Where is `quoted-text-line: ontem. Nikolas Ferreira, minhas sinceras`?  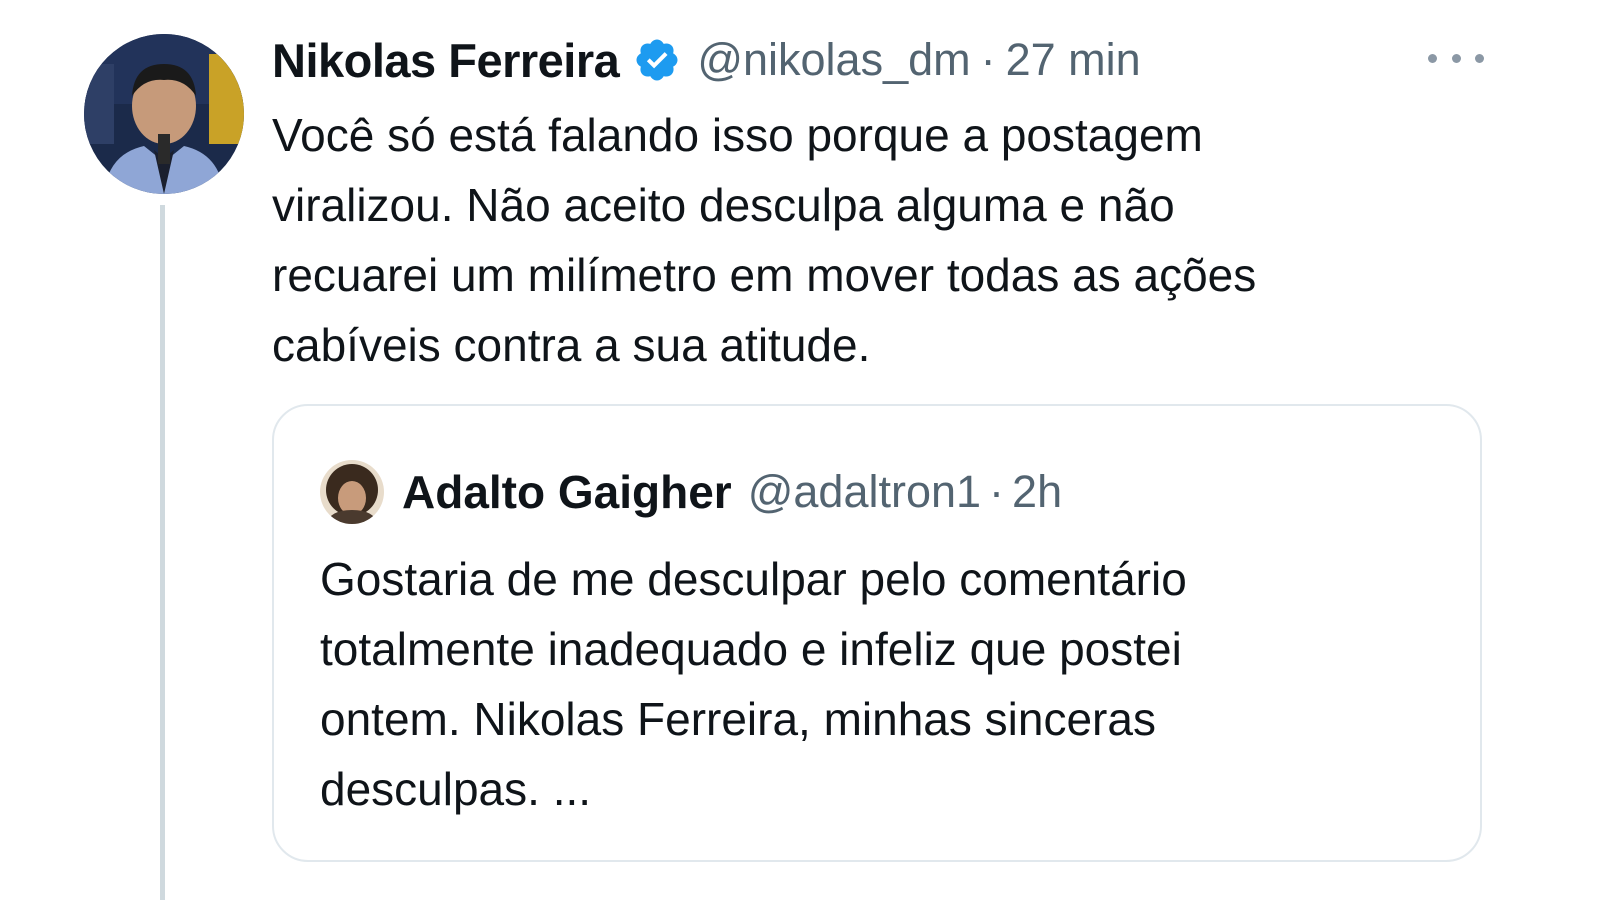
quoted-text-line: ontem. Nikolas Ferreira, minhas sinceras is located at coordinates (738, 719).